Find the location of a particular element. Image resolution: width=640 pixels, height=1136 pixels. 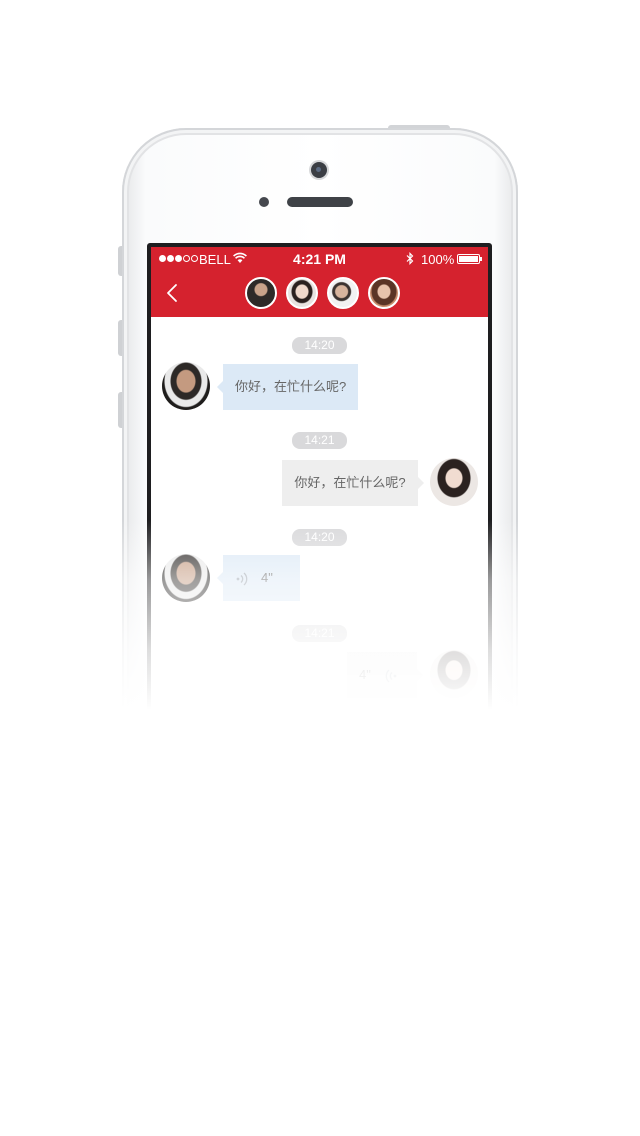

outgoing-message-bubble: 你好，在忙什么呢? is located at coordinates (353, 483).